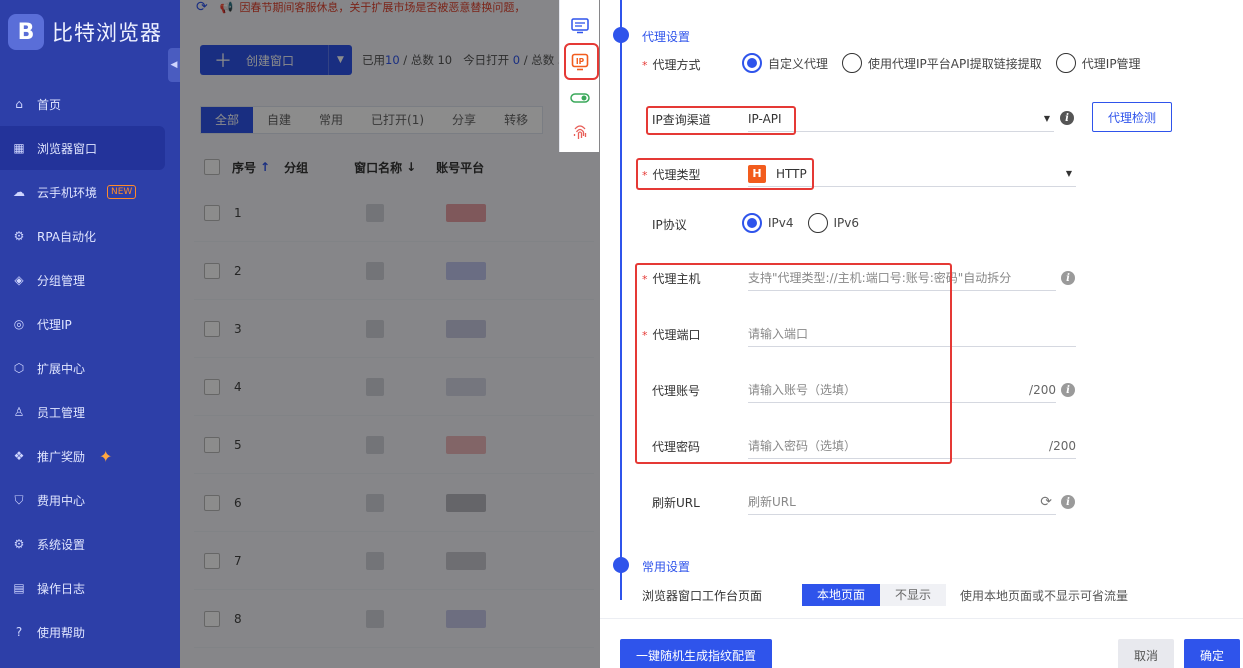 This screenshot has width=1243, height=668. Describe the element at coordinates (1212, 653) in the screenshot. I see `confirm-button: 确定` at that location.